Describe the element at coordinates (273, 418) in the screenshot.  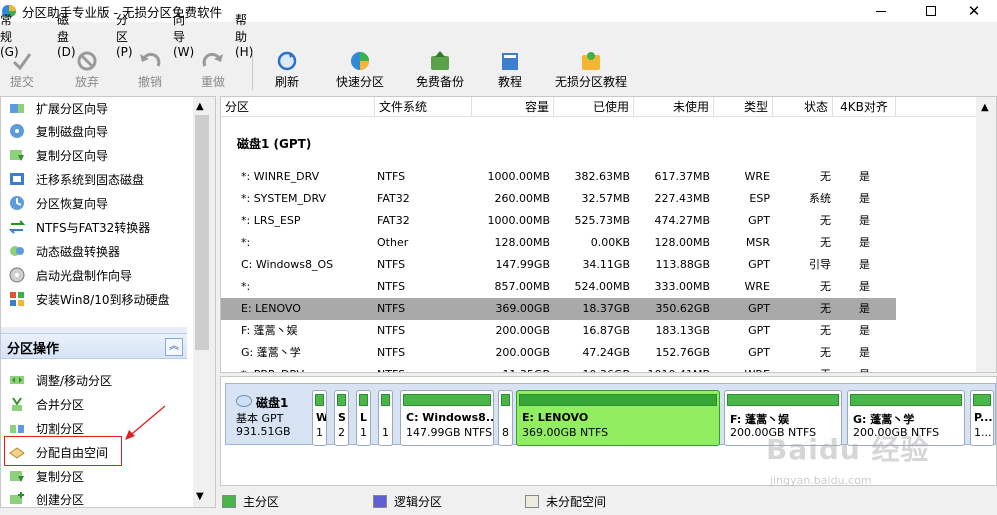
I see `disk-info: 磁盘1 基本 GPT 931.51GB` at that location.